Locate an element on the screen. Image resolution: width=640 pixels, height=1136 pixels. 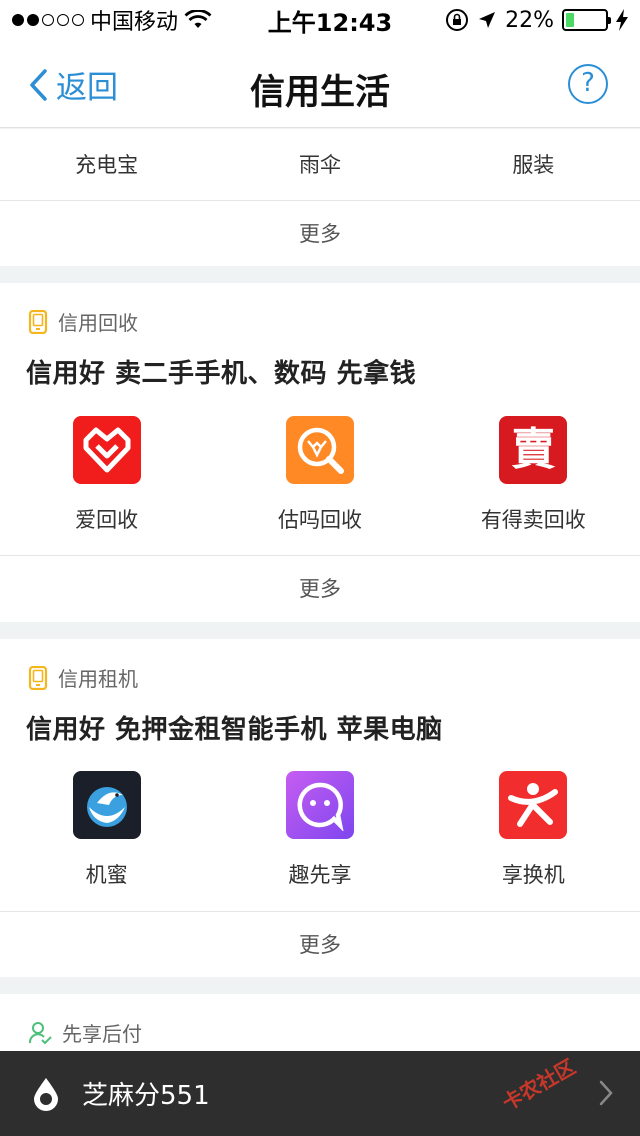
heart-shield-icon is located at coordinates (106, 450).